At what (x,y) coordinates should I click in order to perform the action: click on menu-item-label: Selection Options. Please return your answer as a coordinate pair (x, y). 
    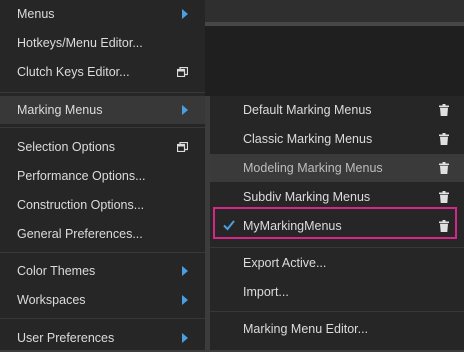
    Looking at the image, I should click on (66, 147).